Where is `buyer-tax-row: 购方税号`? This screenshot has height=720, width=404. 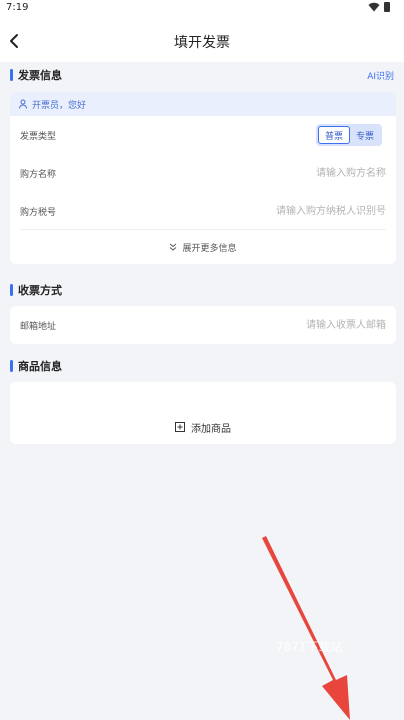 buyer-tax-row: 购方税号 is located at coordinates (203, 211).